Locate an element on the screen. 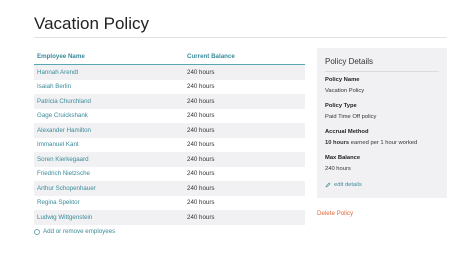 The width and height of the screenshot is (474, 262). edit-details-link: edit details is located at coordinates (343, 185).